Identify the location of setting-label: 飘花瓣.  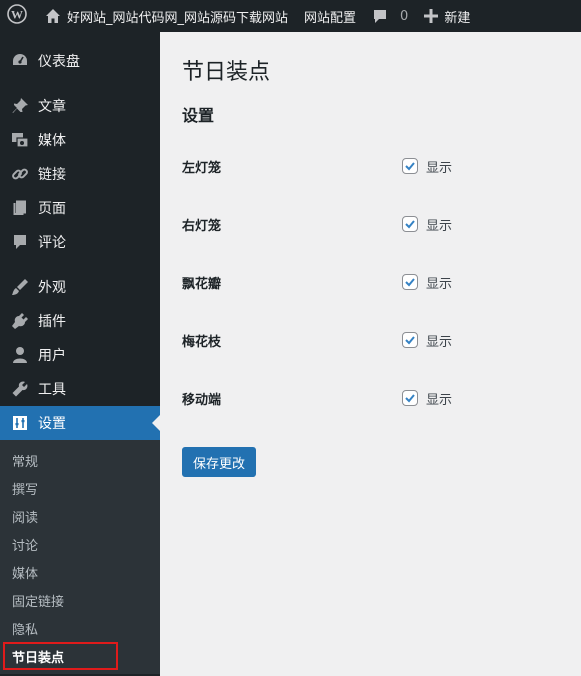
(202, 284).